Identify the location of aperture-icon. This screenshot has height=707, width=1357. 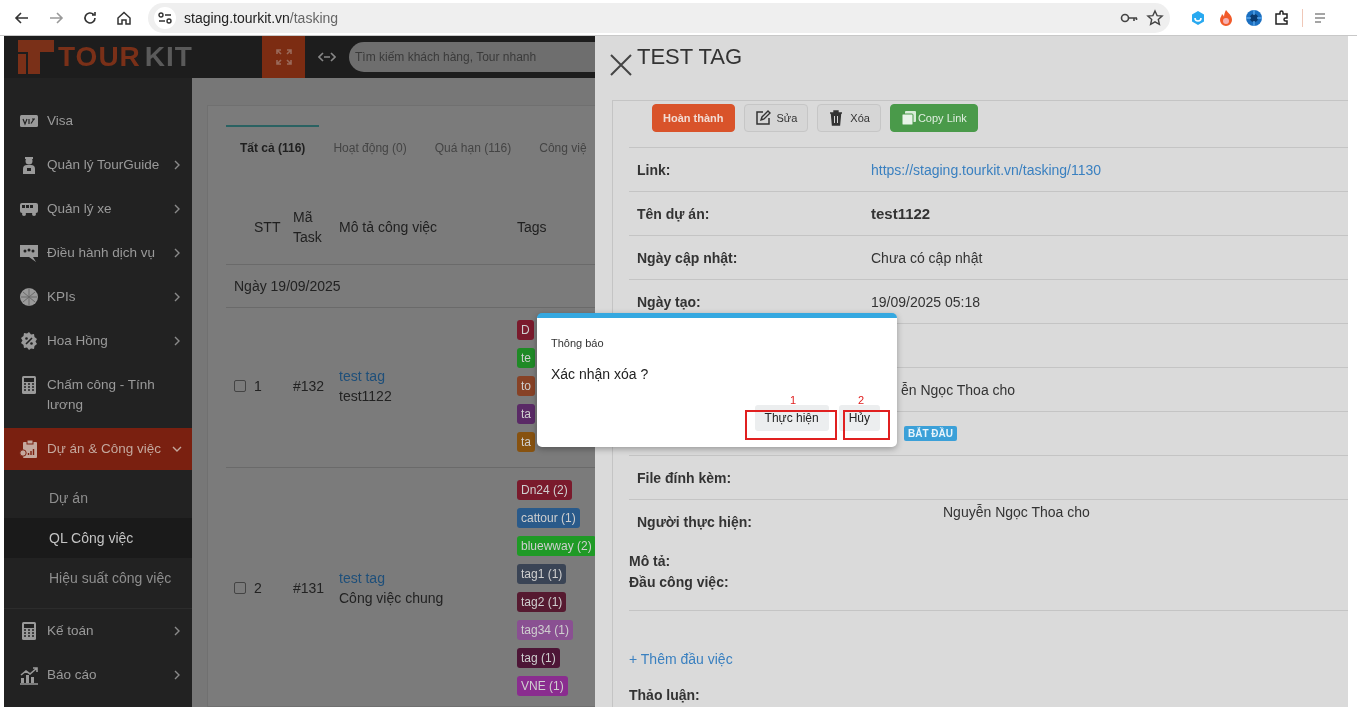
(1254, 17).